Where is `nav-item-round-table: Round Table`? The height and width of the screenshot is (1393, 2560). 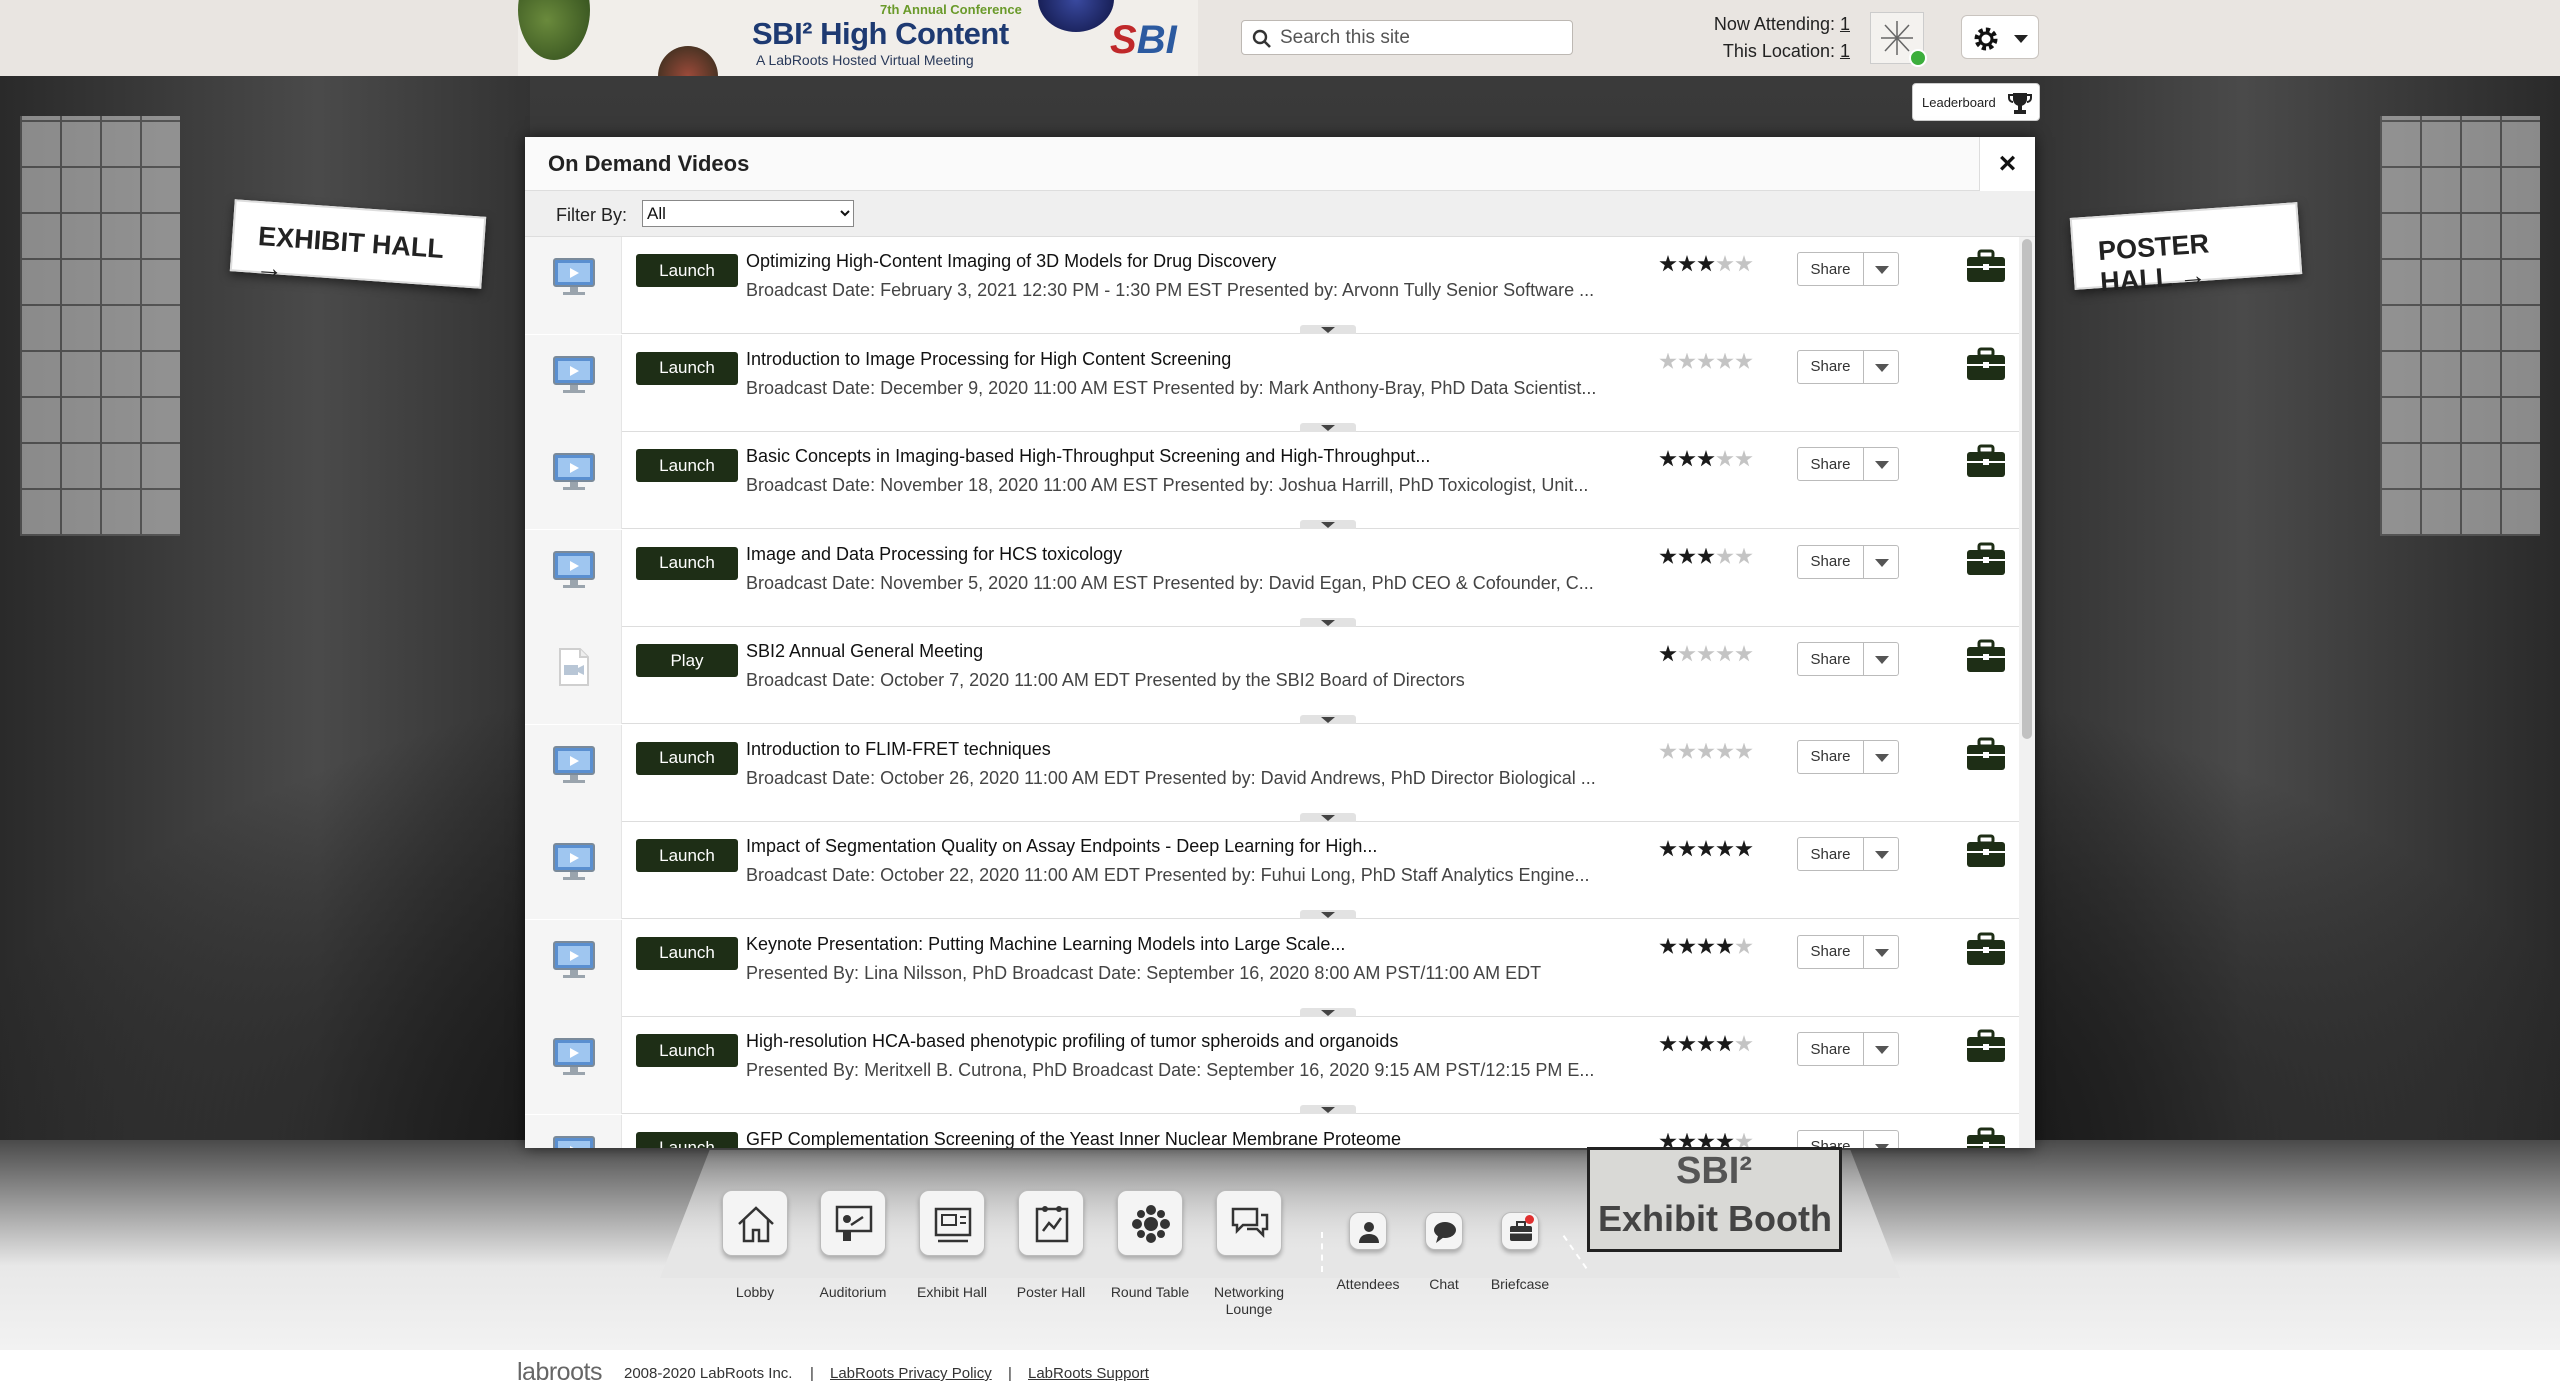
nav-item-round-table: Round Table is located at coordinates (1150, 1245).